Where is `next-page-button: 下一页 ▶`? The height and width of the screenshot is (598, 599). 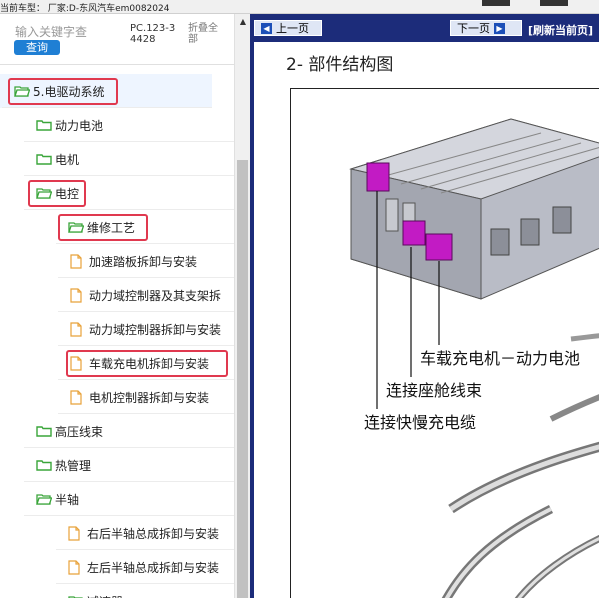
next-page-button: 下一页 ▶ is located at coordinates (486, 28).